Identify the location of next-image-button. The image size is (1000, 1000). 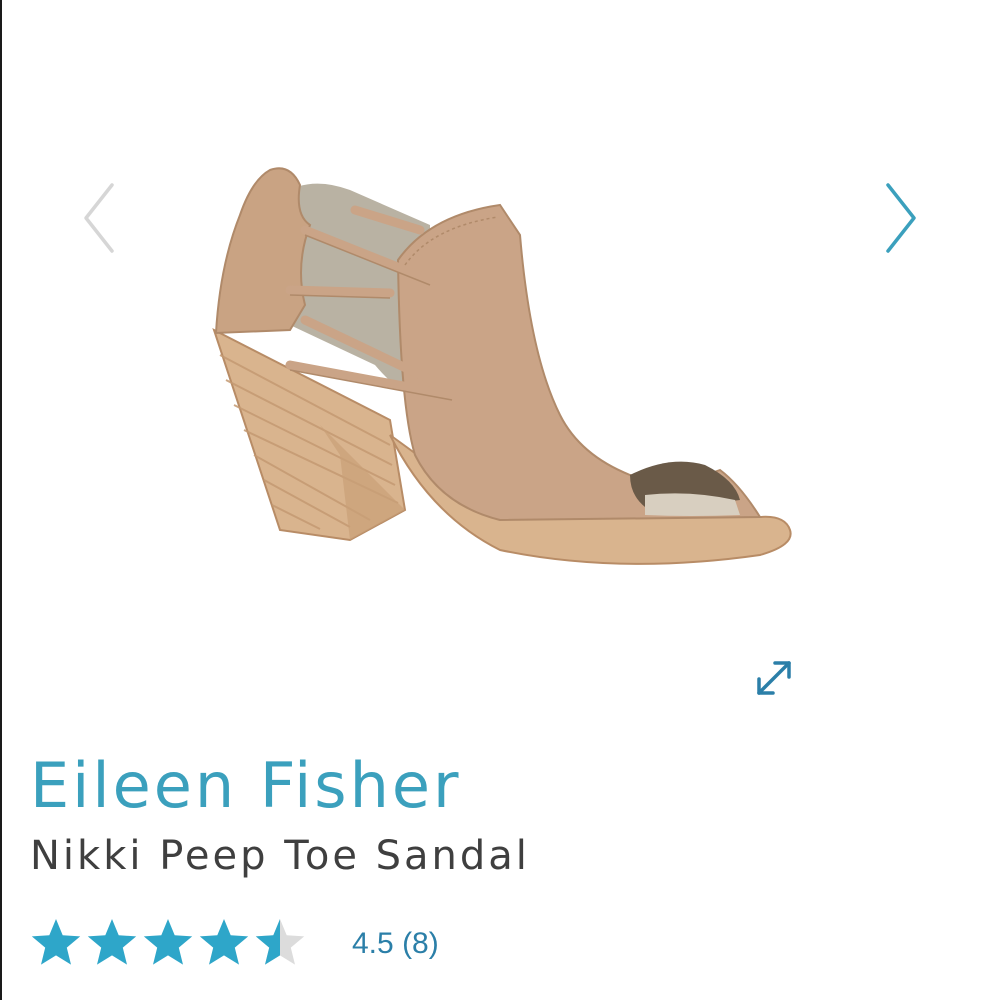
(900, 218).